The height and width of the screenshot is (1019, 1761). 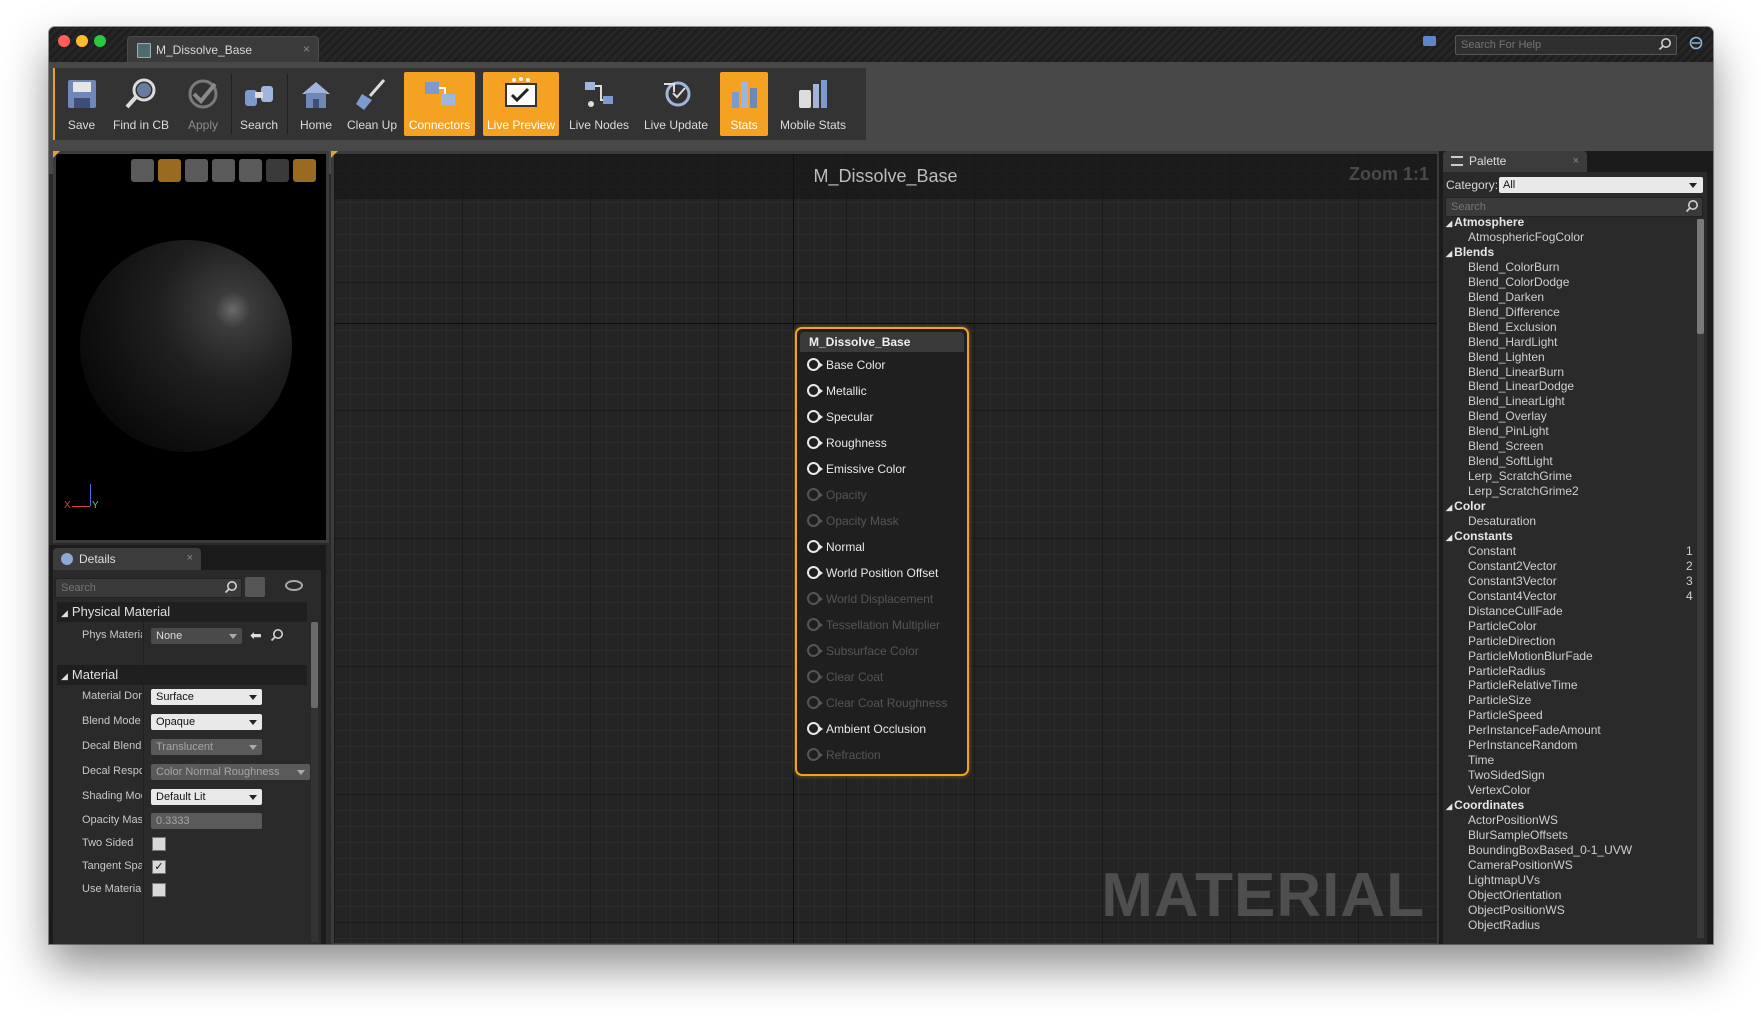 What do you see at coordinates (1479, 536) in the screenshot?
I see `palette-category-header: ◢ Constants` at bounding box center [1479, 536].